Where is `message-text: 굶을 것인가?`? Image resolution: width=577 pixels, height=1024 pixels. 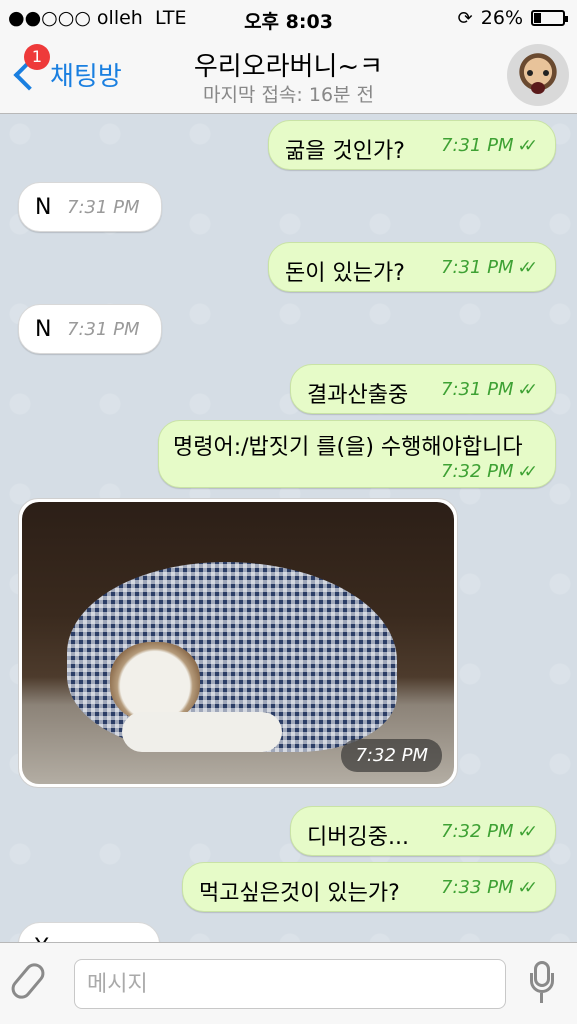 message-text: 굶을 것인가? is located at coordinates (345, 151).